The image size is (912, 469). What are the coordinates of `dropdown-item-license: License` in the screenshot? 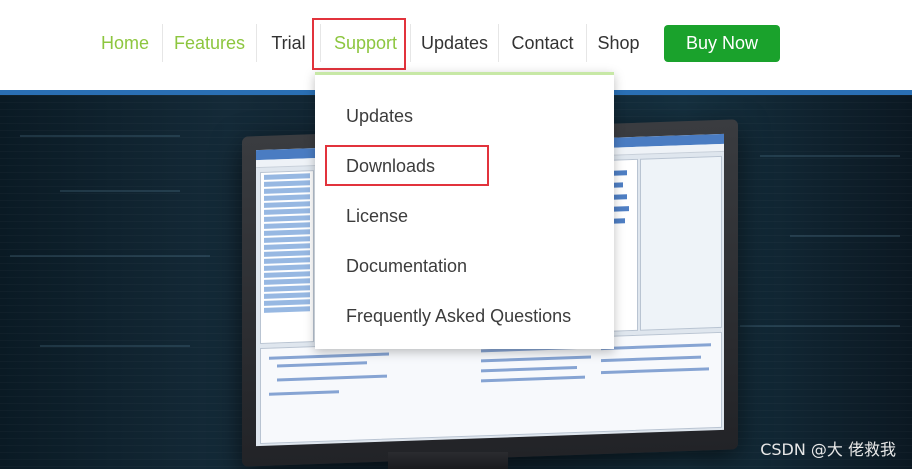 It's located at (377, 216).